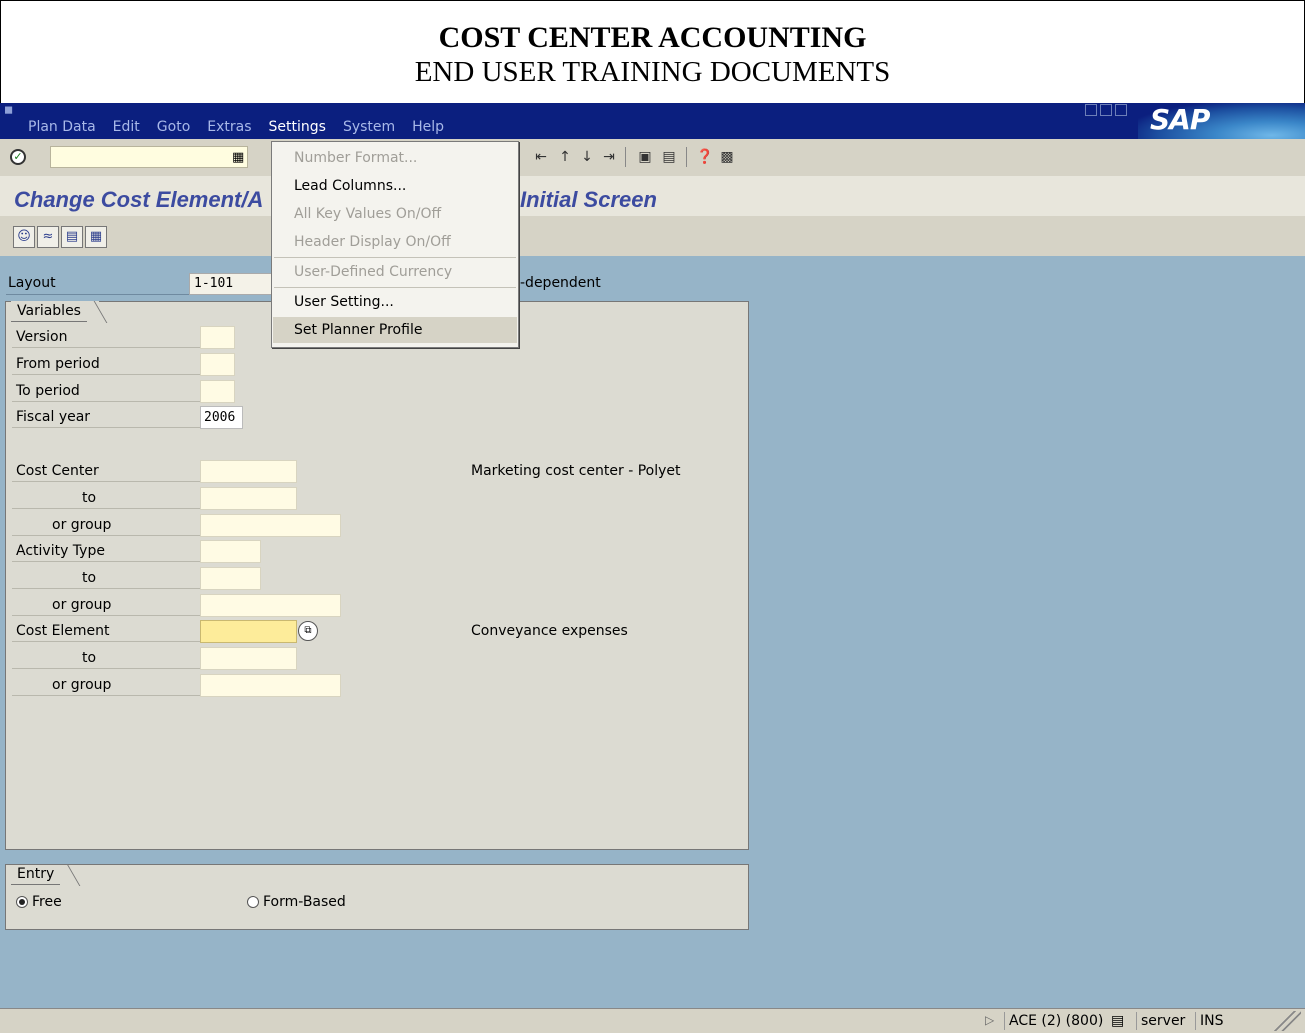 The image size is (1305, 1033). I want to click on cost-center-description: Marketing cost center - Polyet, so click(576, 471).